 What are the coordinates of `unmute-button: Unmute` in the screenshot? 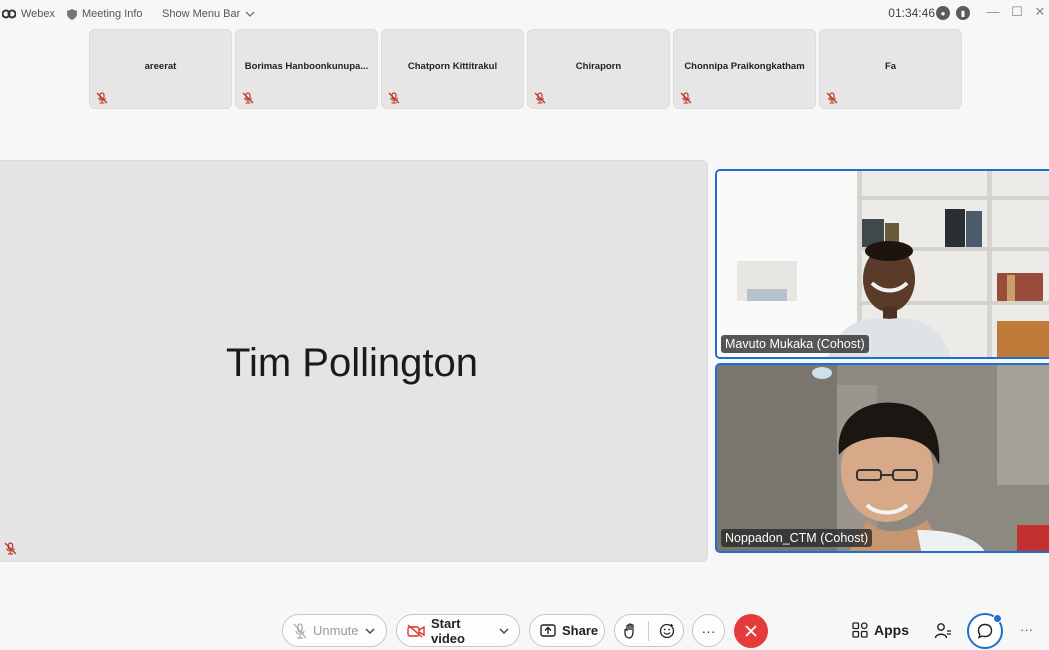 It's located at (334, 630).